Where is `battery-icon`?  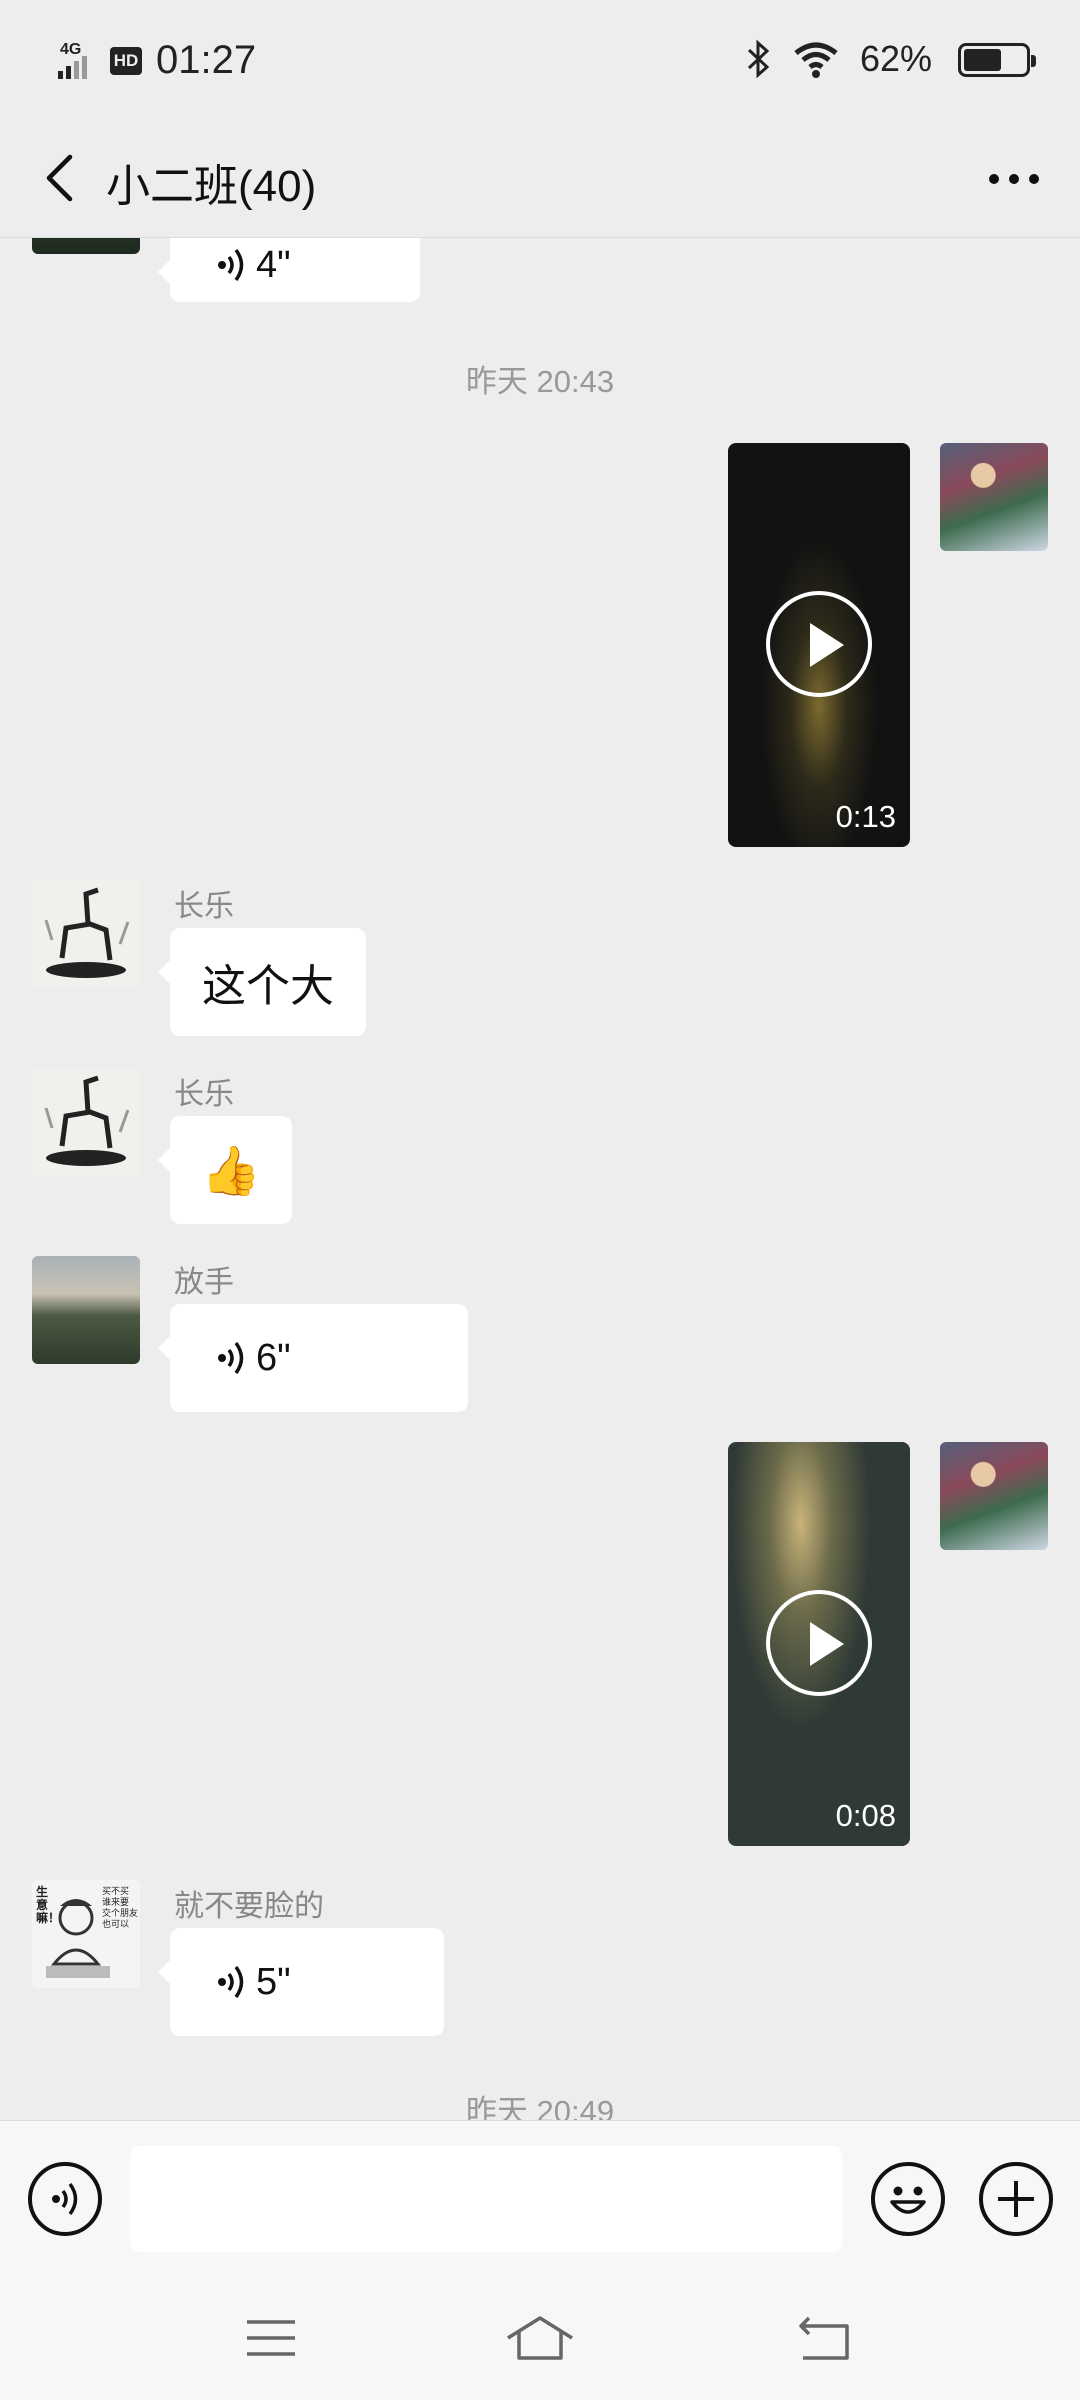
battery-icon is located at coordinates (997, 60).